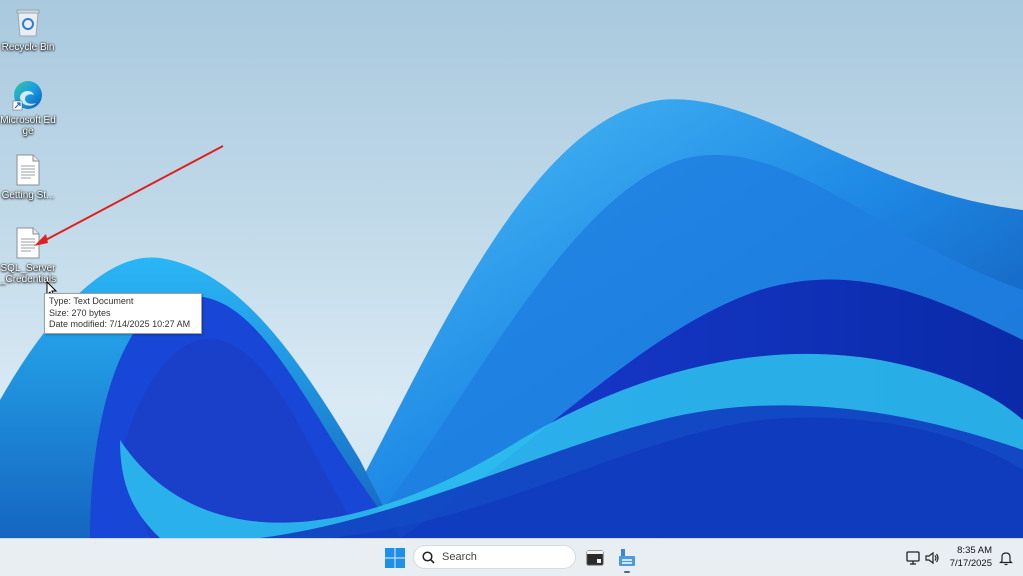 This screenshot has width=1023, height=576. Describe the element at coordinates (968, 557) in the screenshot. I see `taskbar-clock: 8:35 AM 7/17/2025` at that location.